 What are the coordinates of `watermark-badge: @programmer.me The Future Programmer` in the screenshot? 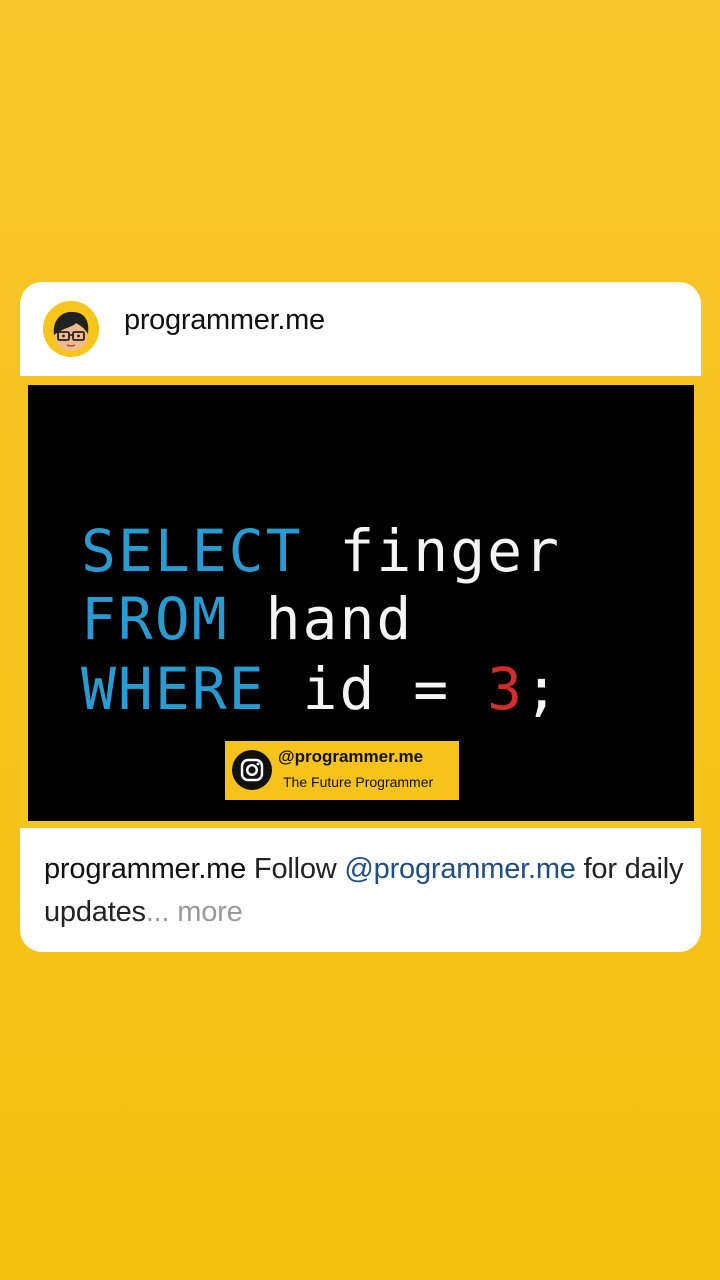 It's located at (342, 770).